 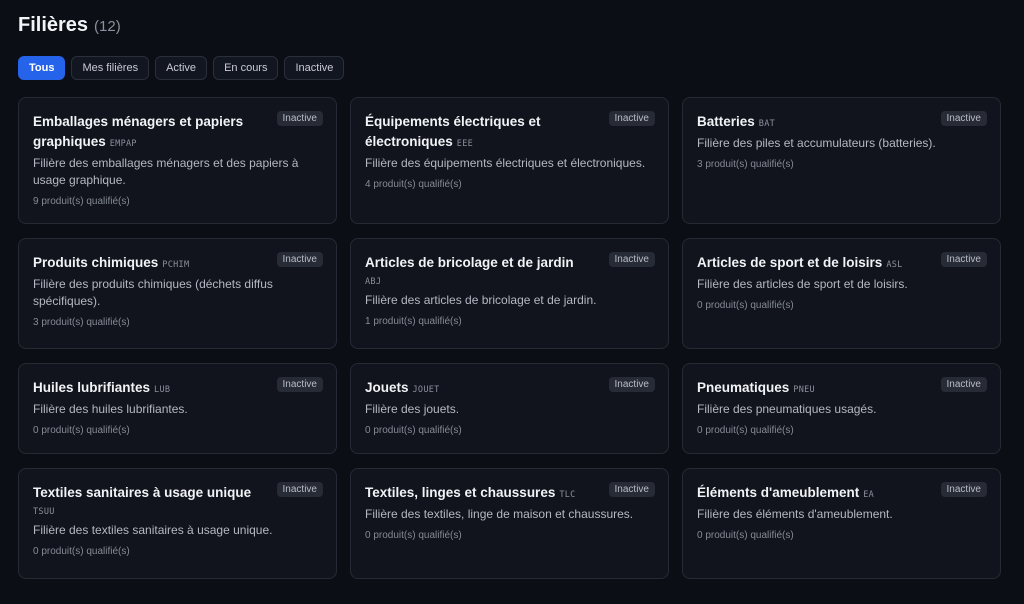 What do you see at coordinates (413, 184) in the screenshot?
I see `card-product-count: 4 produit(s) qualifié(s)` at bounding box center [413, 184].